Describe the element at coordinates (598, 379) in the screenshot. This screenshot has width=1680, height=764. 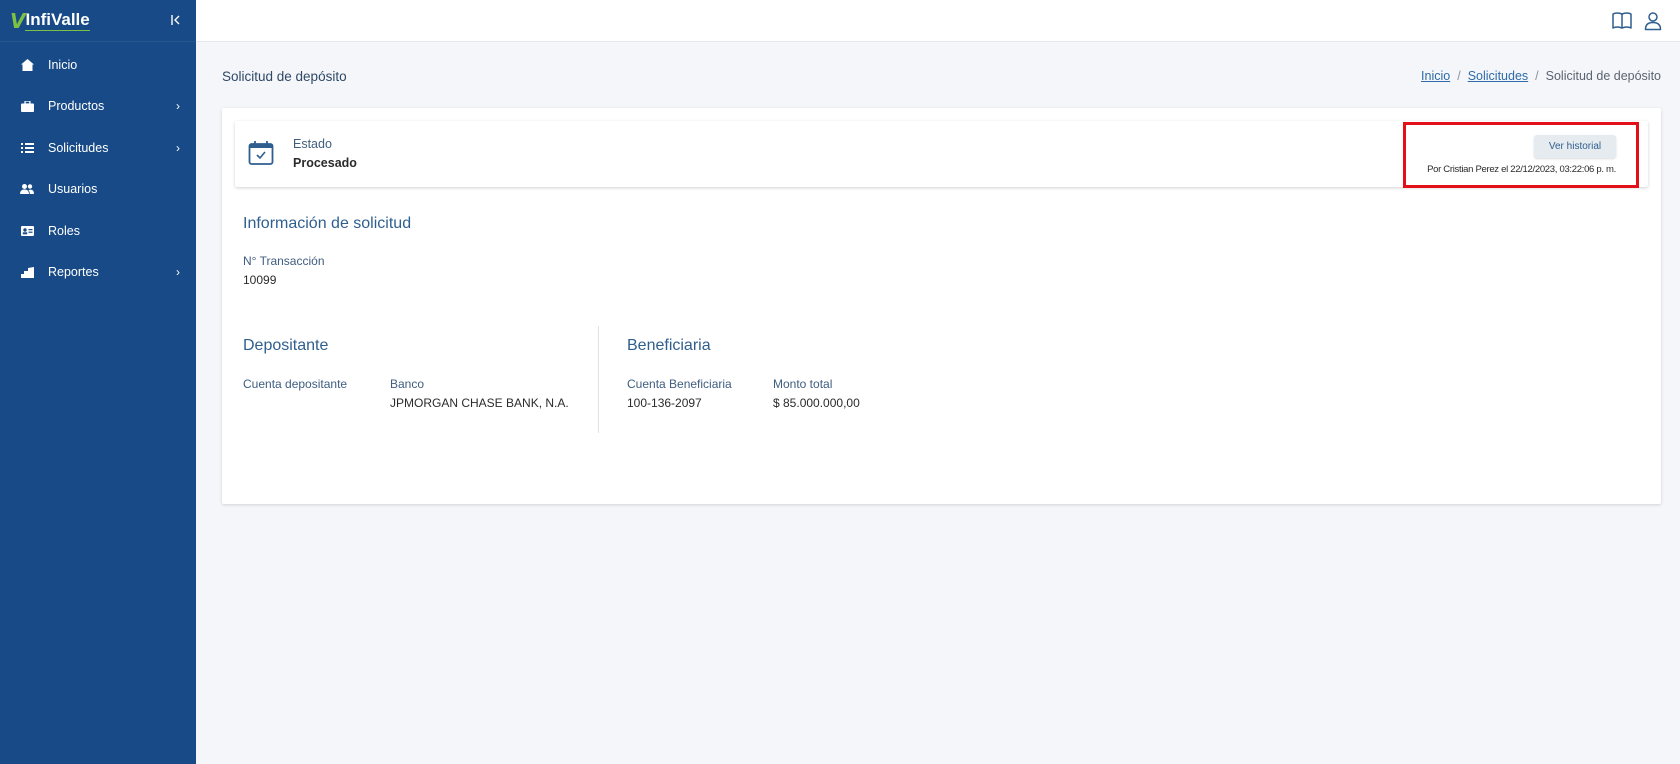
I see `section-divider` at that location.